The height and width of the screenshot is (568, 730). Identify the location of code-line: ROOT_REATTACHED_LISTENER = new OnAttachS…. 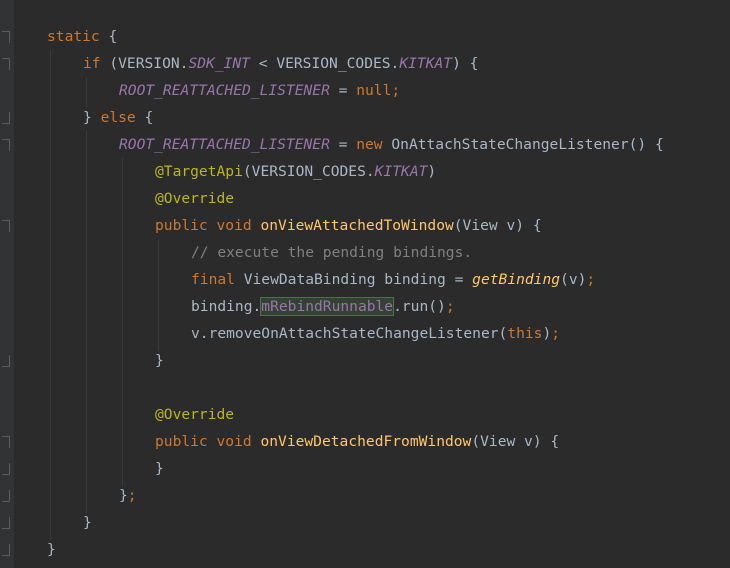
(391, 144).